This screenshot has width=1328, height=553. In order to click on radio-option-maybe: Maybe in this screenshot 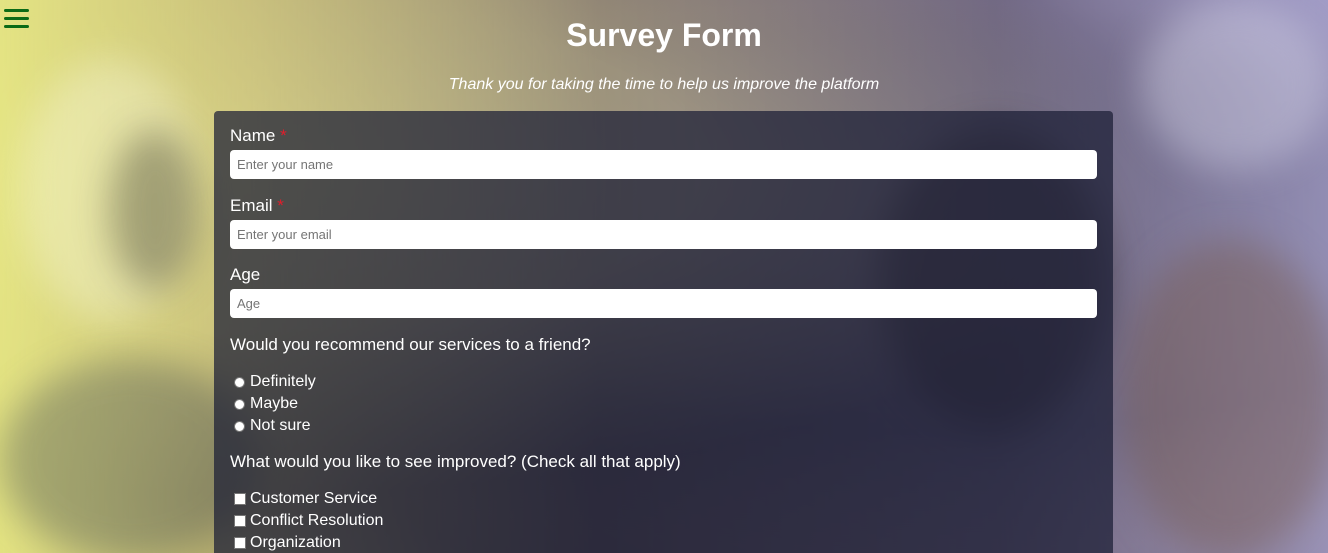, I will do `click(266, 404)`.